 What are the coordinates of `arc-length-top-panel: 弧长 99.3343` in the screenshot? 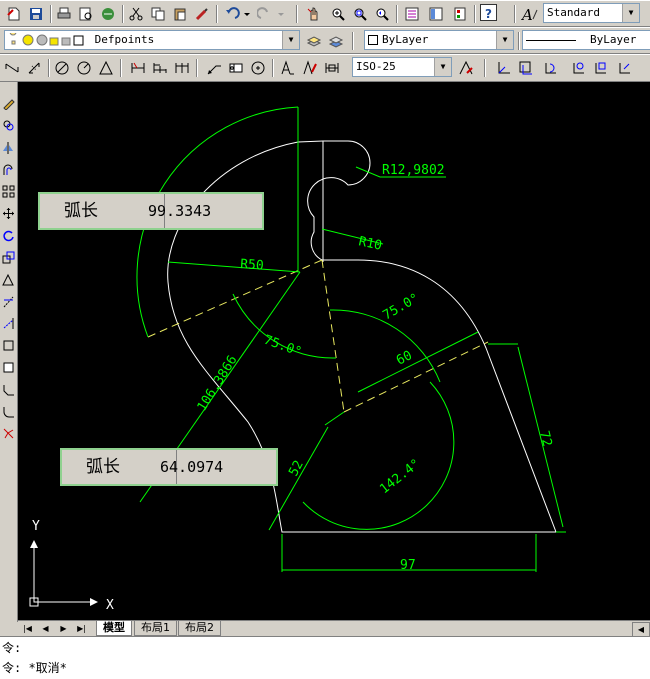 It's located at (151, 211).